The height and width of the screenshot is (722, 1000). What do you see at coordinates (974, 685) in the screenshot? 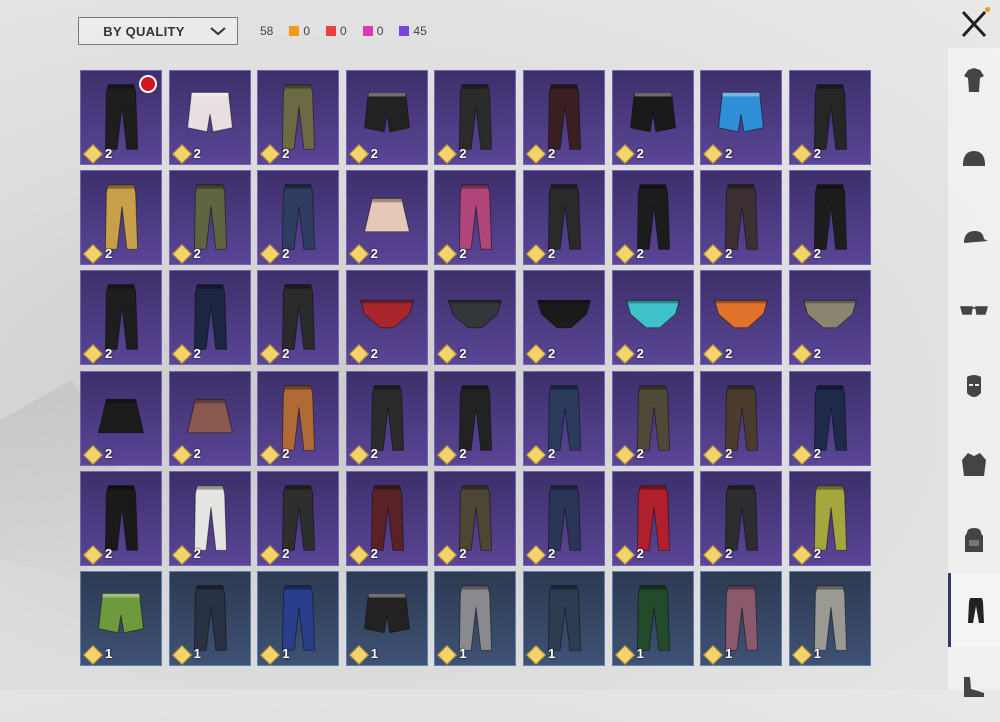
I see `sidebar-tab-shoes` at bounding box center [974, 685].